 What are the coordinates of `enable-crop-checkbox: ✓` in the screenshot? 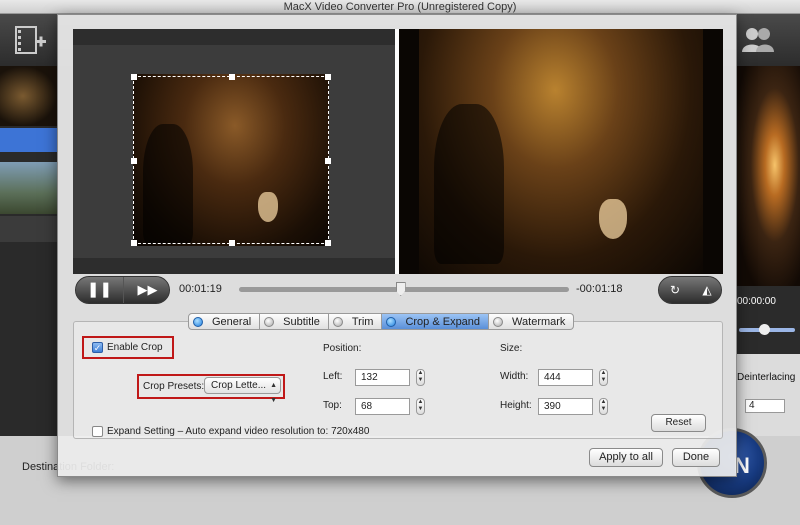 It's located at (97, 347).